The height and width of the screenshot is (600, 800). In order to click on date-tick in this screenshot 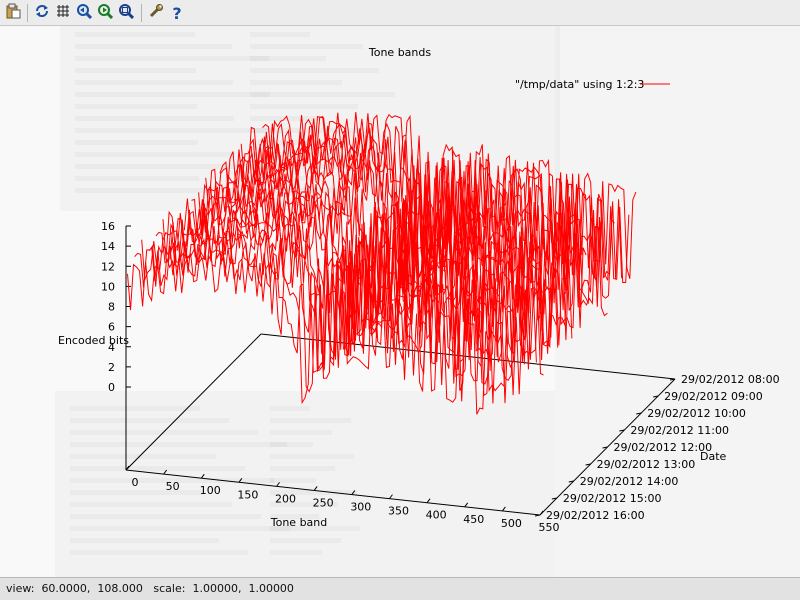, I will do `click(537, 515)`.